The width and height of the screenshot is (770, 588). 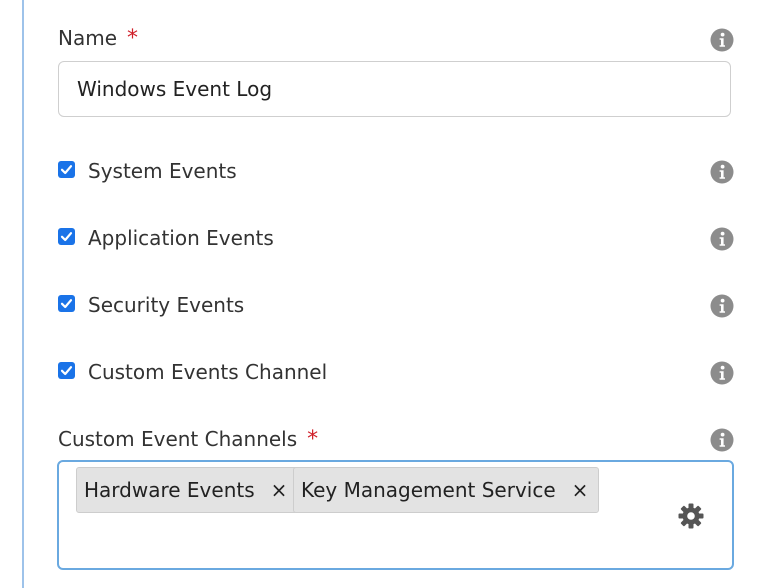 I want to click on tag-hardware-events: Hardware Events ×, so click(x=187, y=490).